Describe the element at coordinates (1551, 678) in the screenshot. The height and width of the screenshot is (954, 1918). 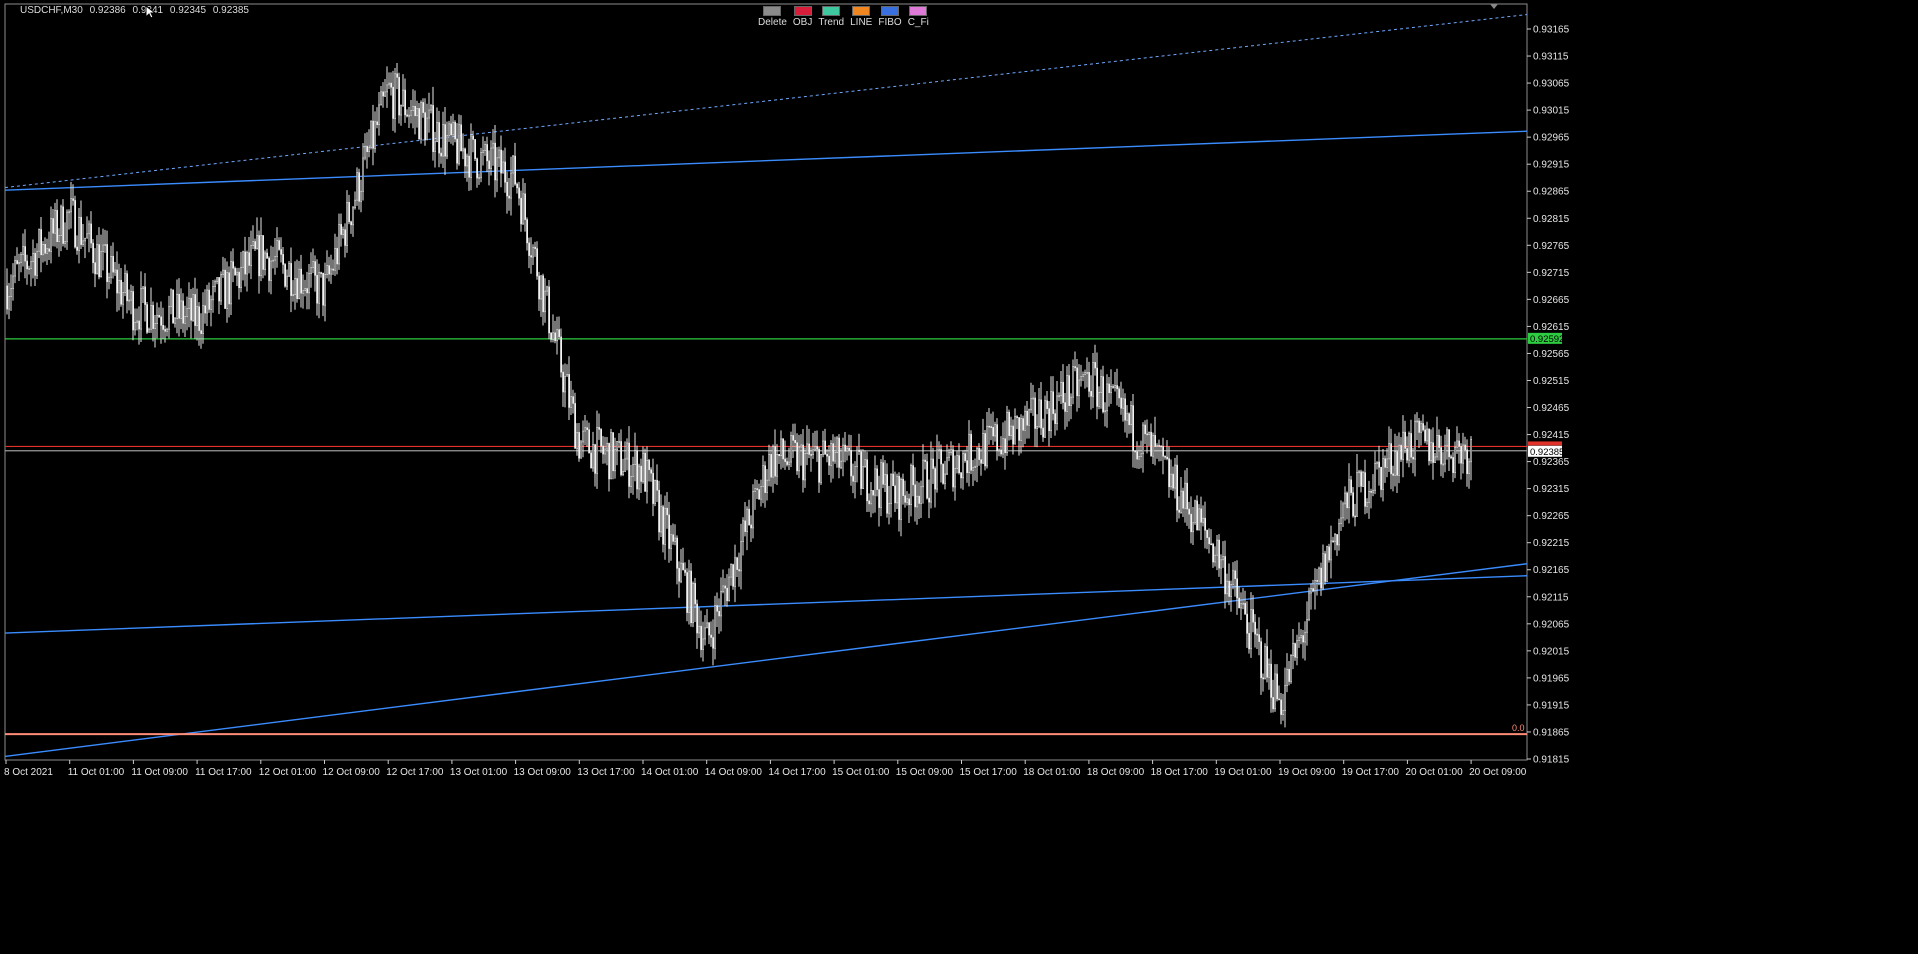
I see `y-tick-label: 0.91965` at that location.